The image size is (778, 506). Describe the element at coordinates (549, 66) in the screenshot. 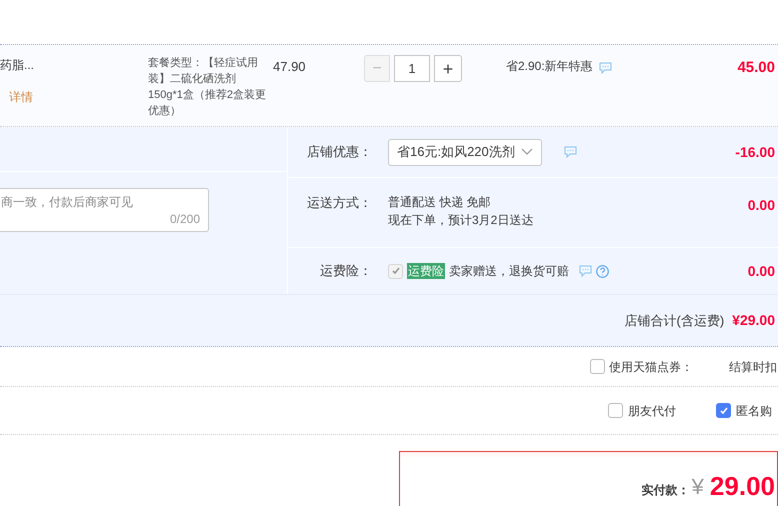

I see `promotion-text: 省2.90:新年特惠` at that location.